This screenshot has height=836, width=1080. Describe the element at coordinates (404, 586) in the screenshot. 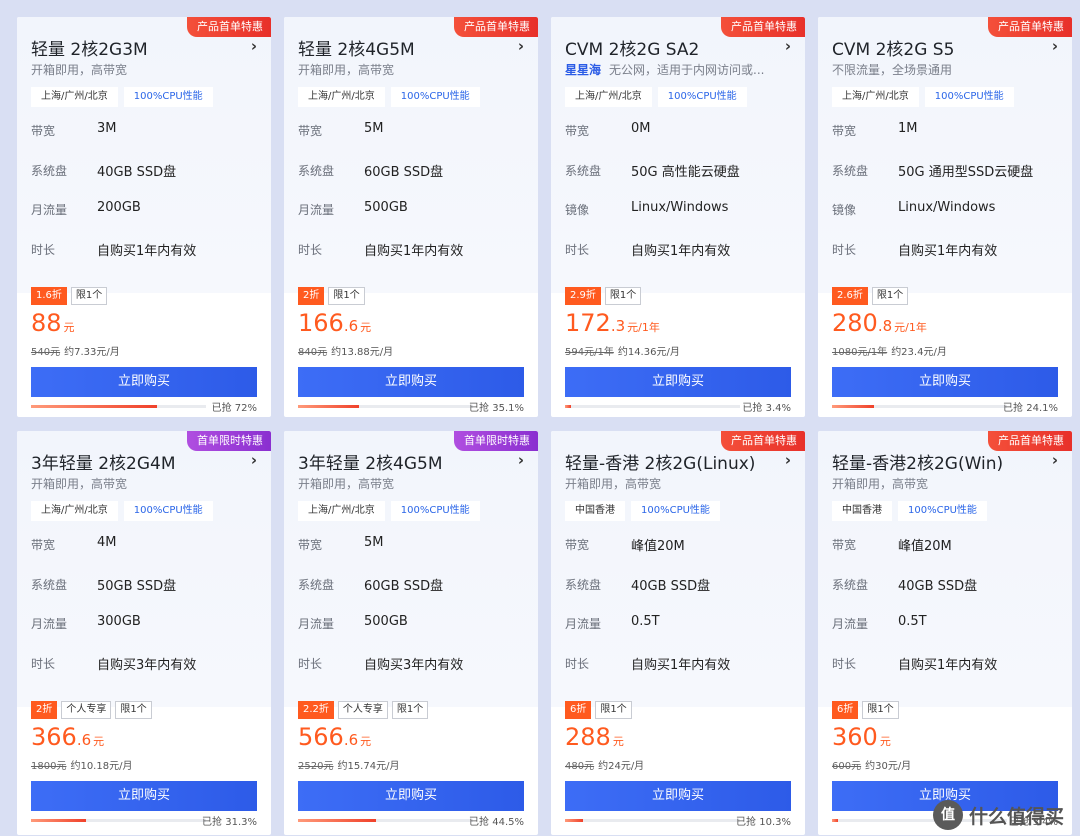

I see `spec-value: 60GB SSD盘` at that location.